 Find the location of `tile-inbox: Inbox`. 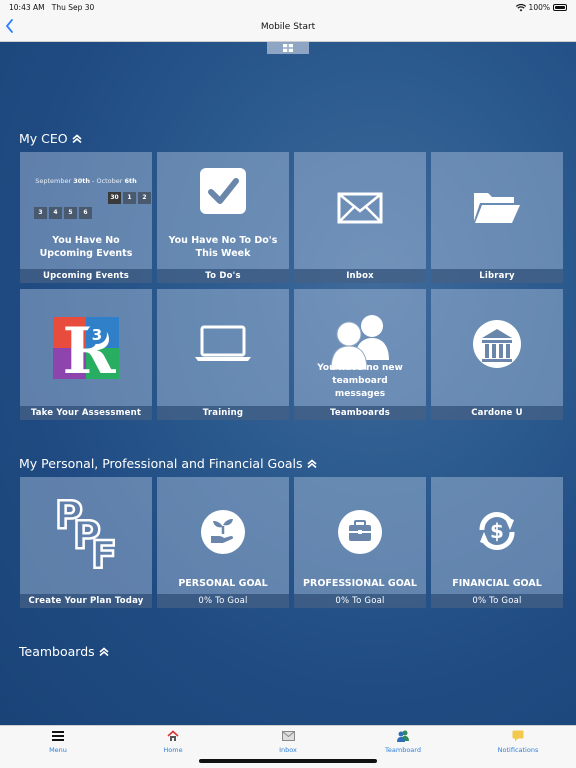

tile-inbox: Inbox is located at coordinates (360, 217).